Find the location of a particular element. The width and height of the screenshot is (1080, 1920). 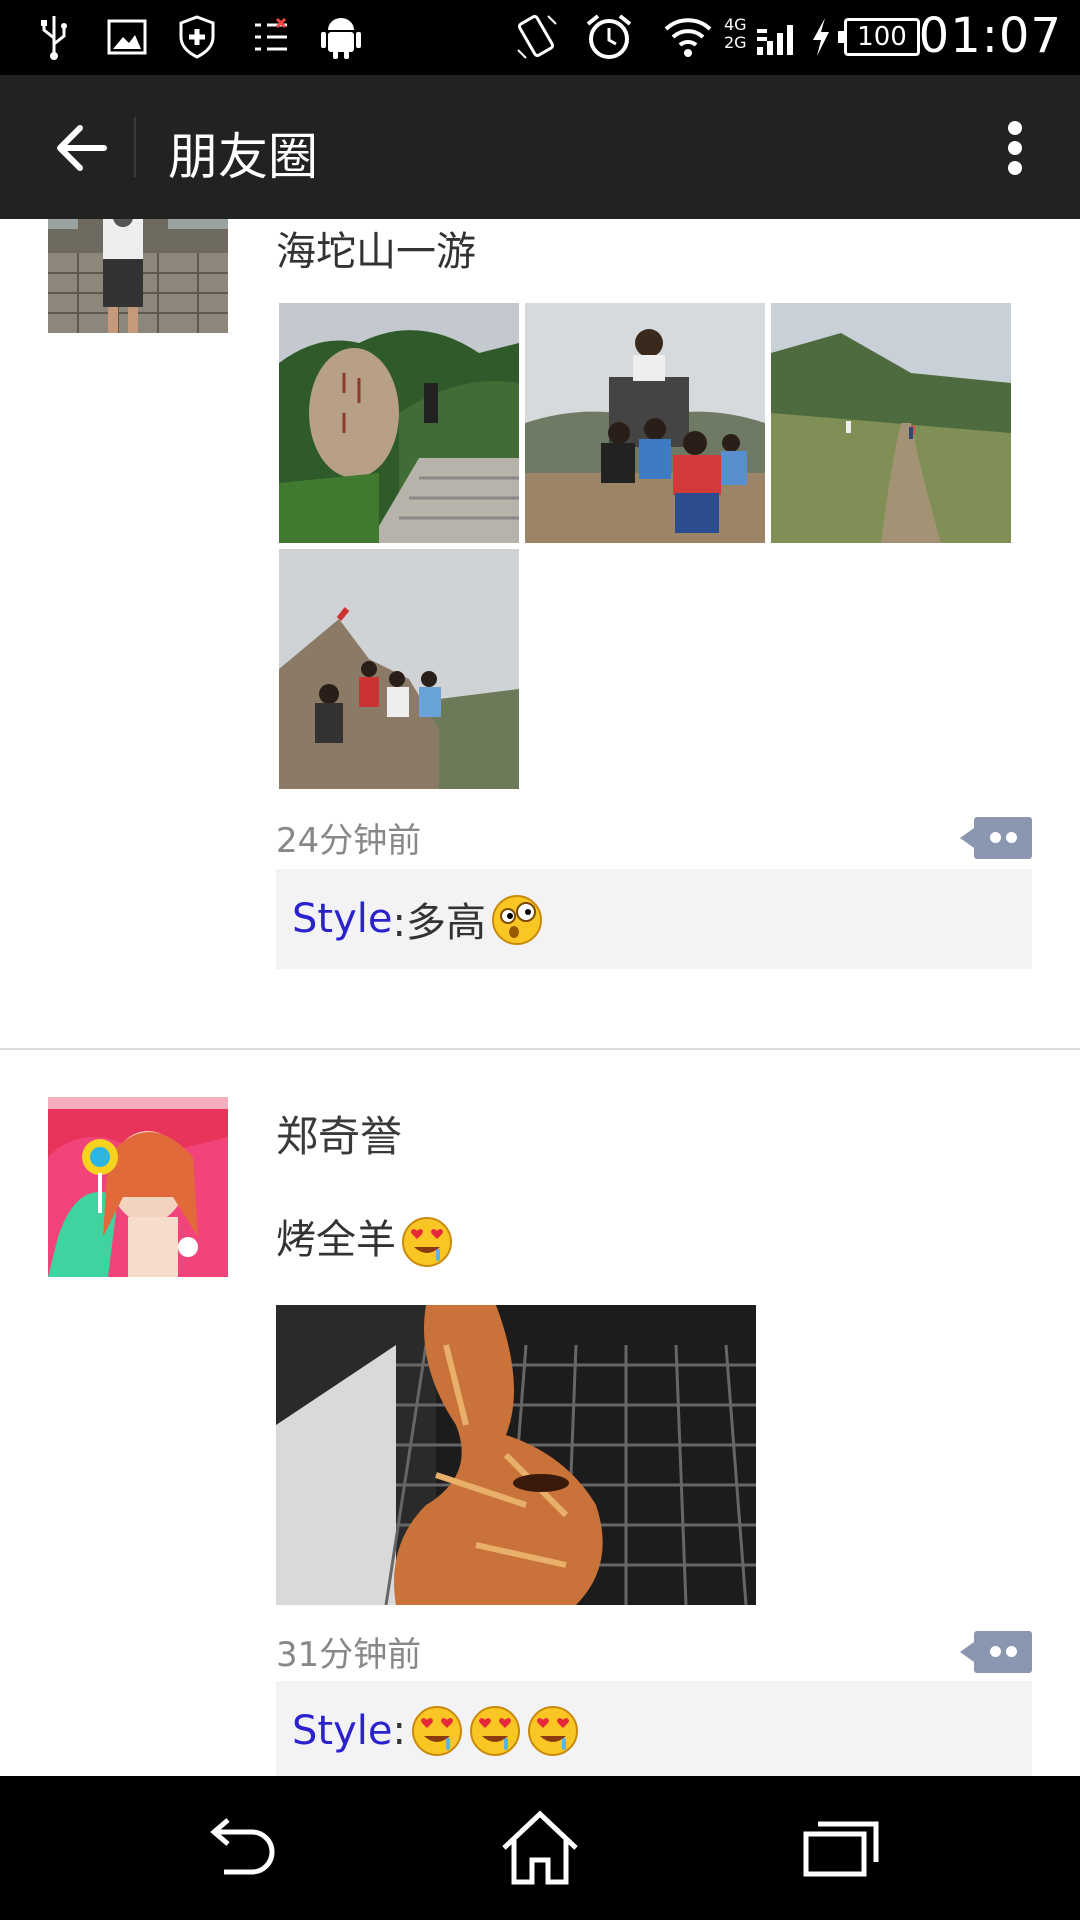

alarm-icon is located at coordinates (609, 37).